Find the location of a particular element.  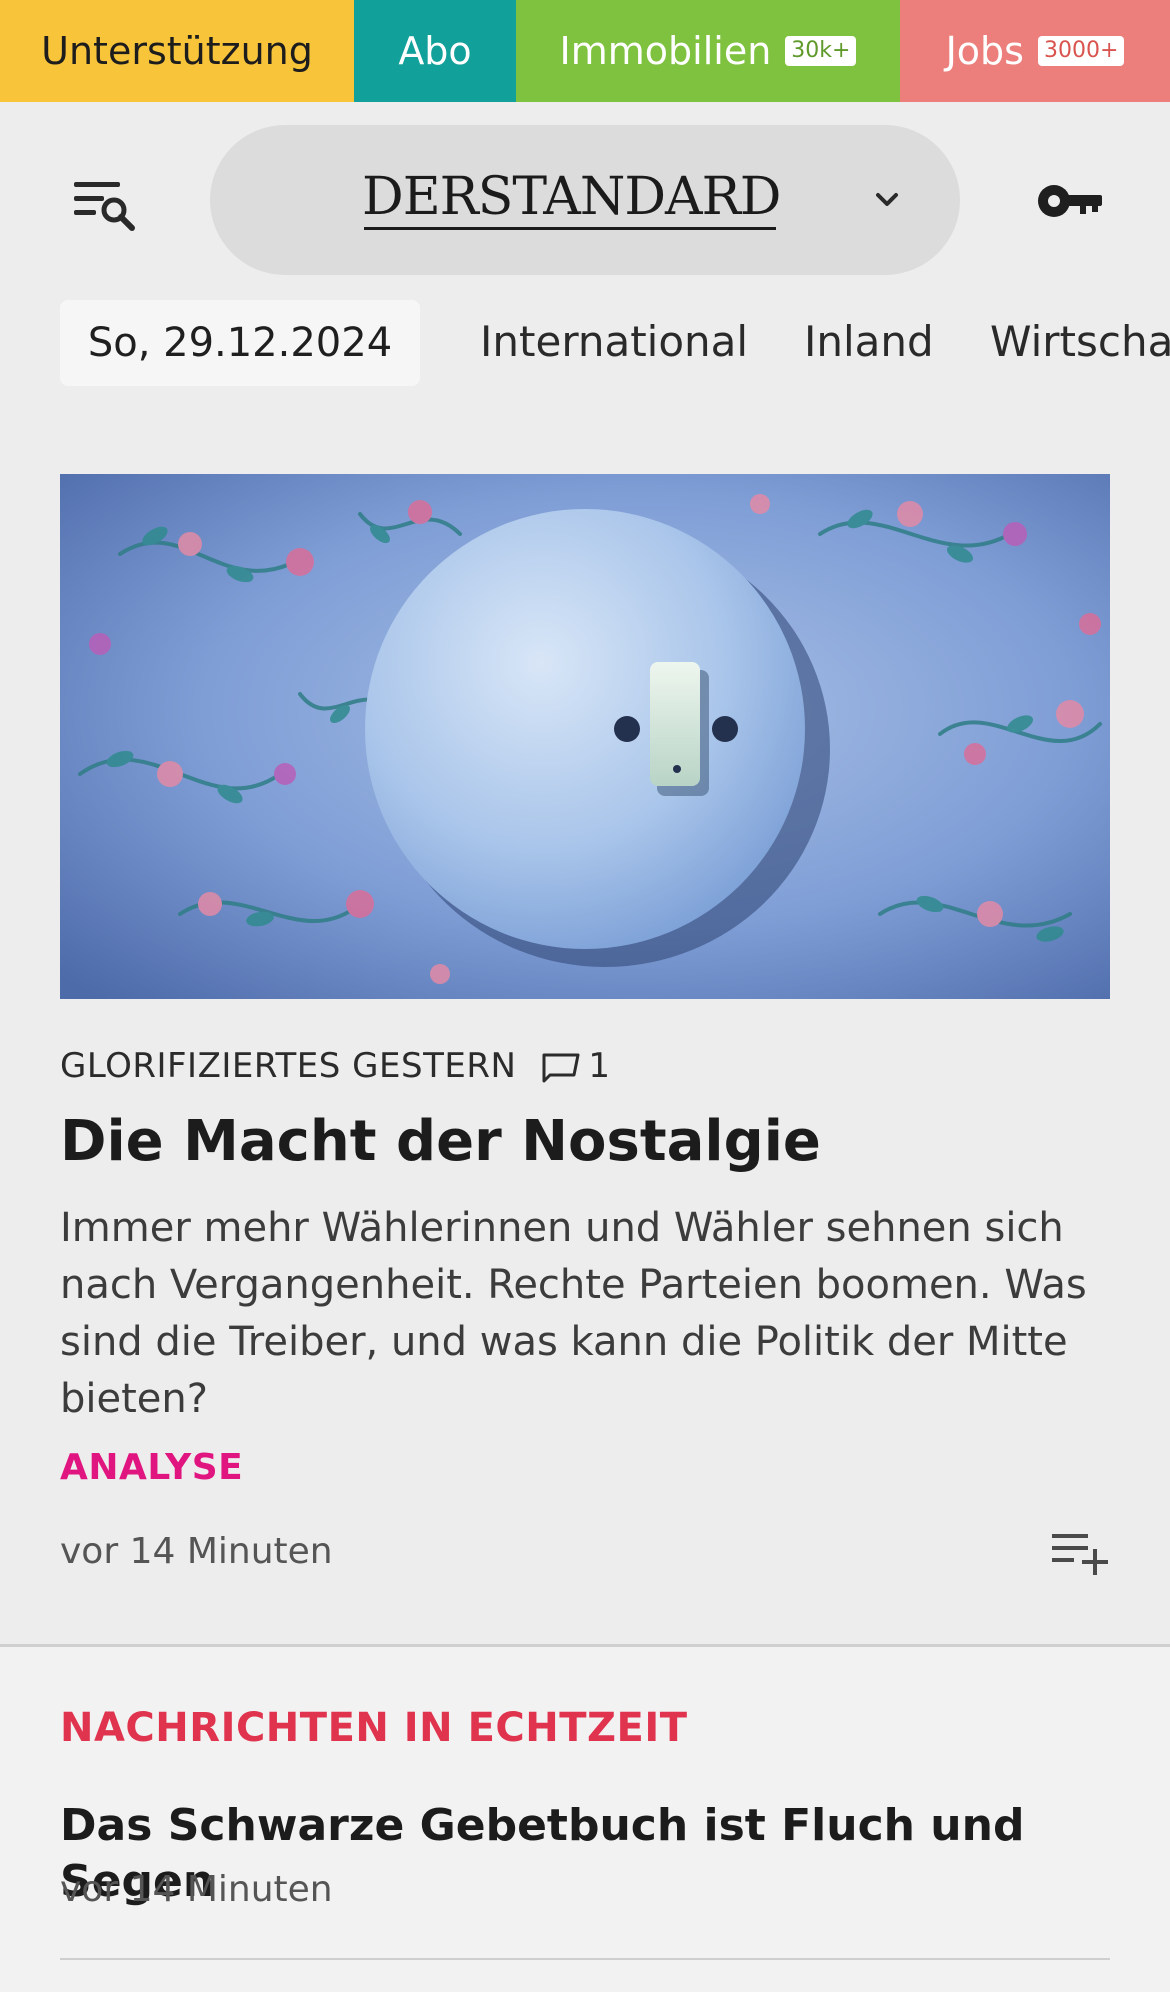

logo-underline is located at coordinates (570, 228).